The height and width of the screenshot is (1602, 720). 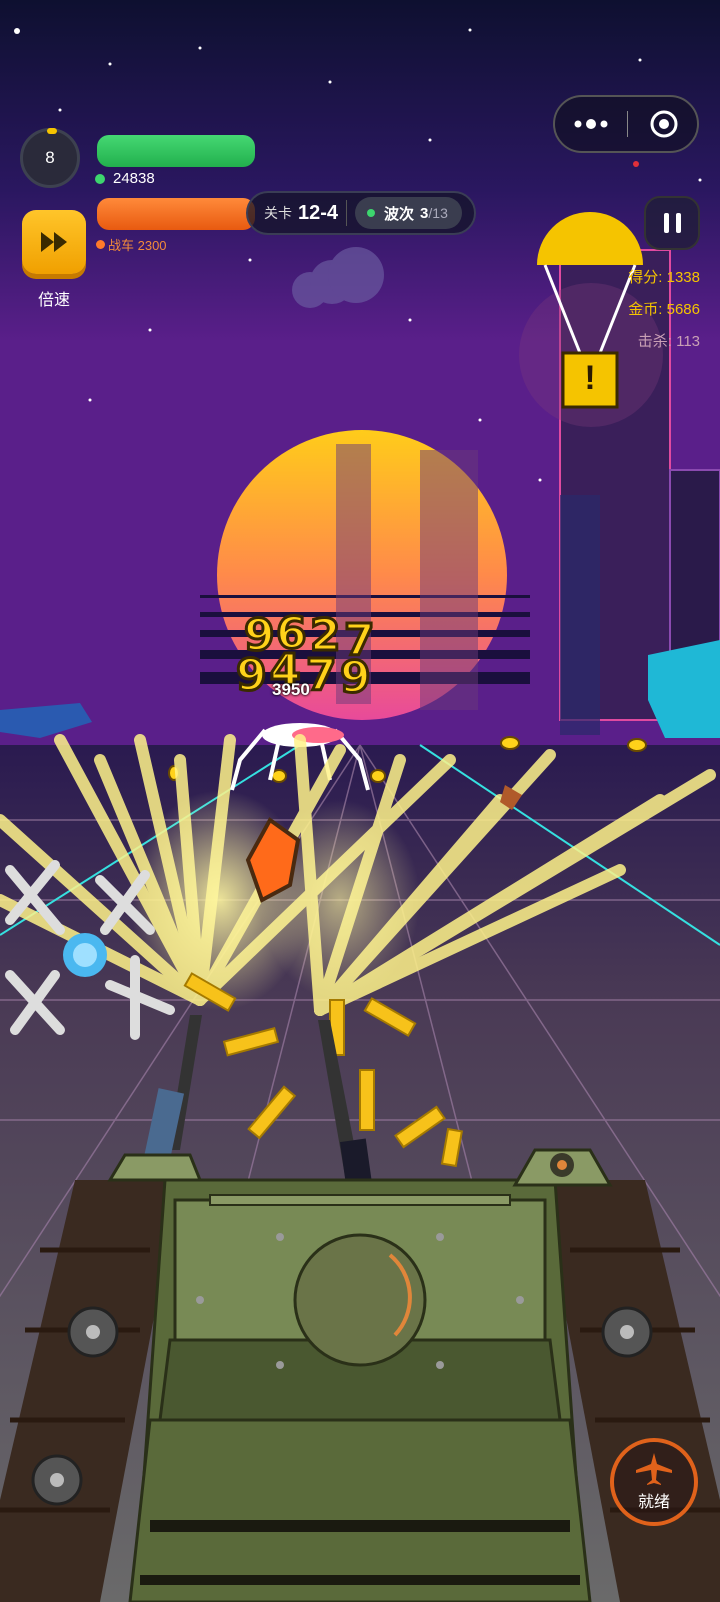 I want to click on hp-stat: 24838, so click(x=125, y=178).